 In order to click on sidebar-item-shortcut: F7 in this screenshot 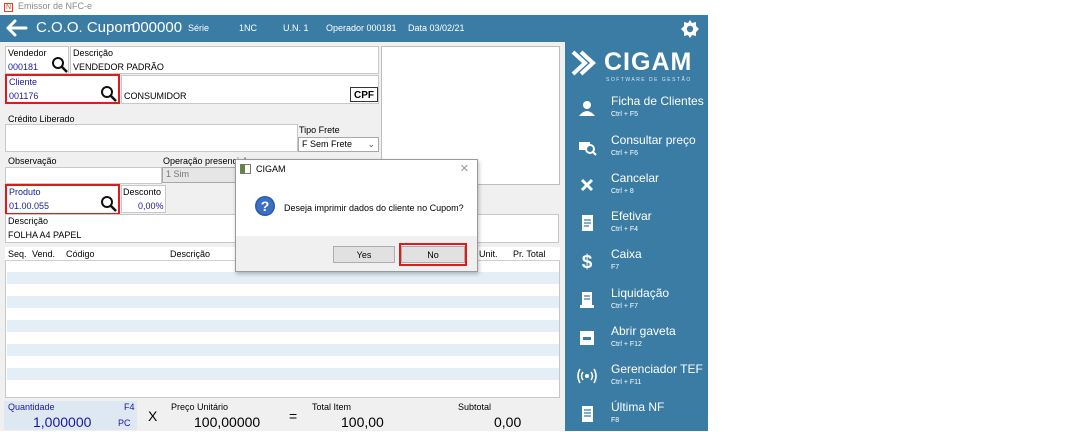, I will do `click(615, 267)`.